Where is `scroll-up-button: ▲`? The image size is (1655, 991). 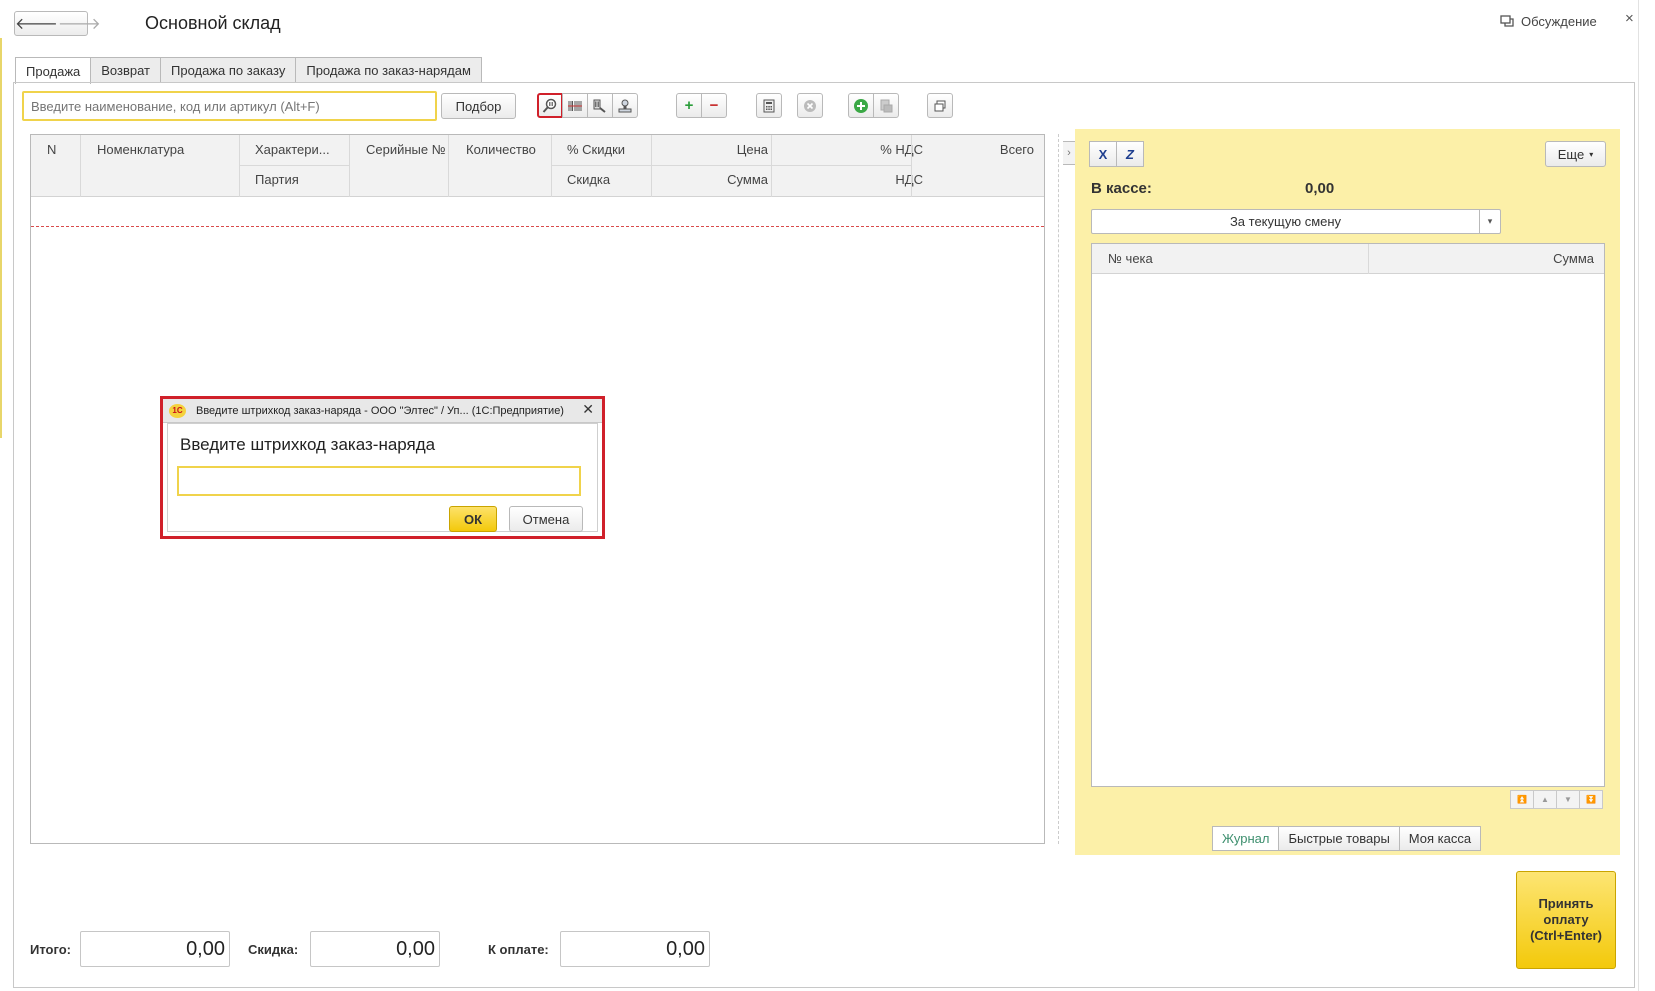
scroll-up-button: ▲ is located at coordinates (1545, 799).